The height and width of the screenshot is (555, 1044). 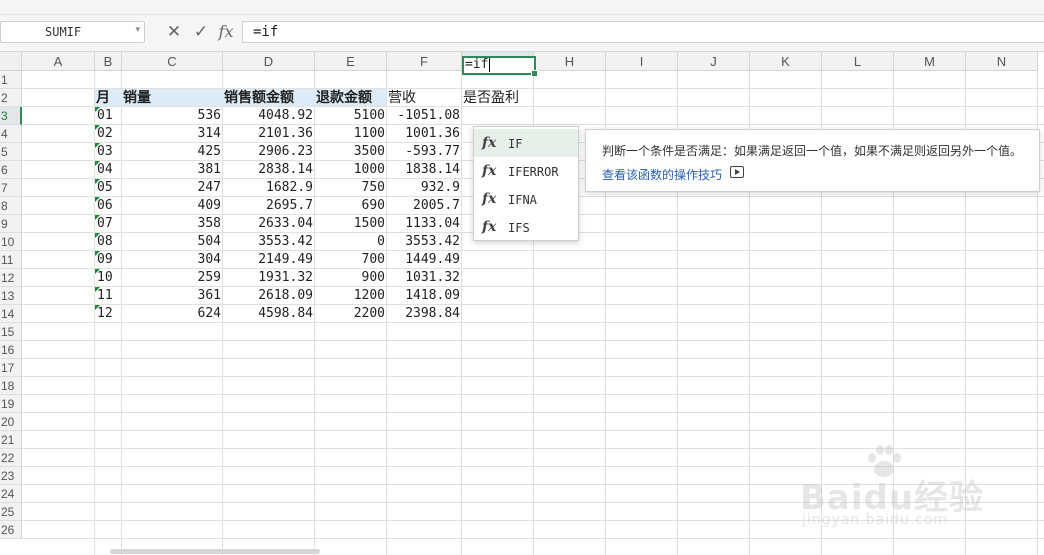 What do you see at coordinates (424, 116) in the screenshot?
I see `table-cell: -1051.08` at bounding box center [424, 116].